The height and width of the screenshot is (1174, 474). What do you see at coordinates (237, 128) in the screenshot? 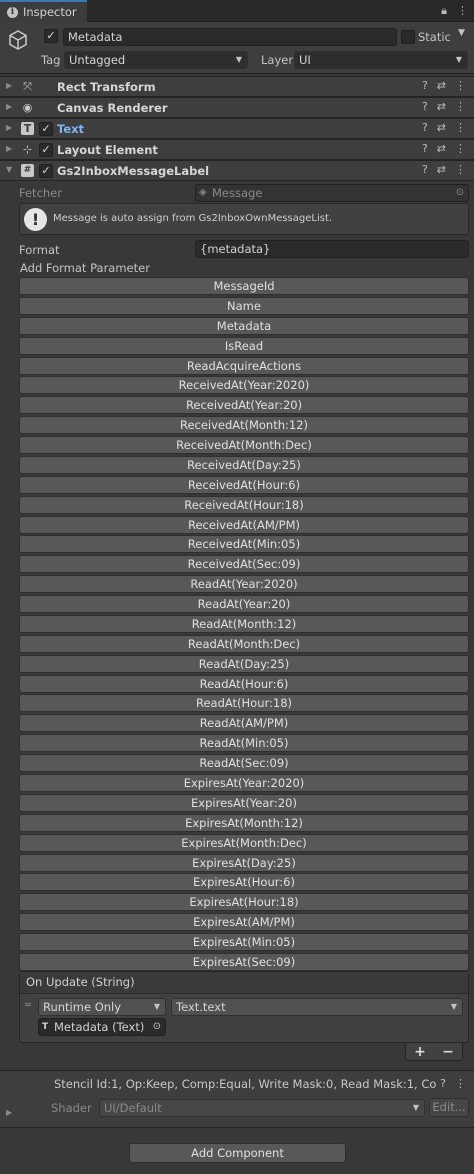
I see `component-text: ▶ T ✓ Text ? ⇄ ⋮` at bounding box center [237, 128].